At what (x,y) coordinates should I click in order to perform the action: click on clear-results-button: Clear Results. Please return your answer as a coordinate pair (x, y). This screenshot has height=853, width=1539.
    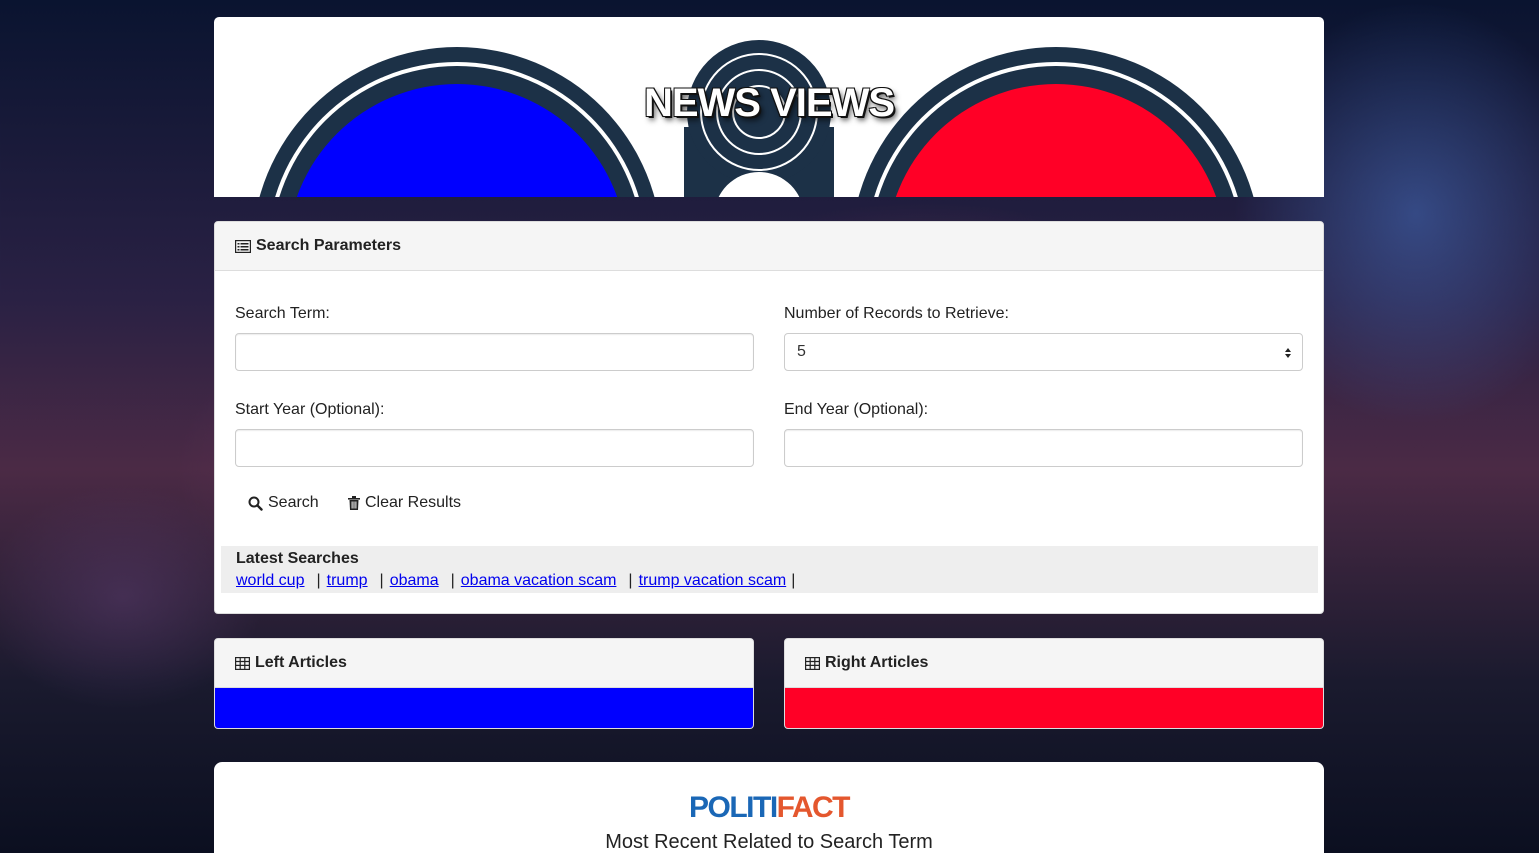
    Looking at the image, I should click on (404, 503).